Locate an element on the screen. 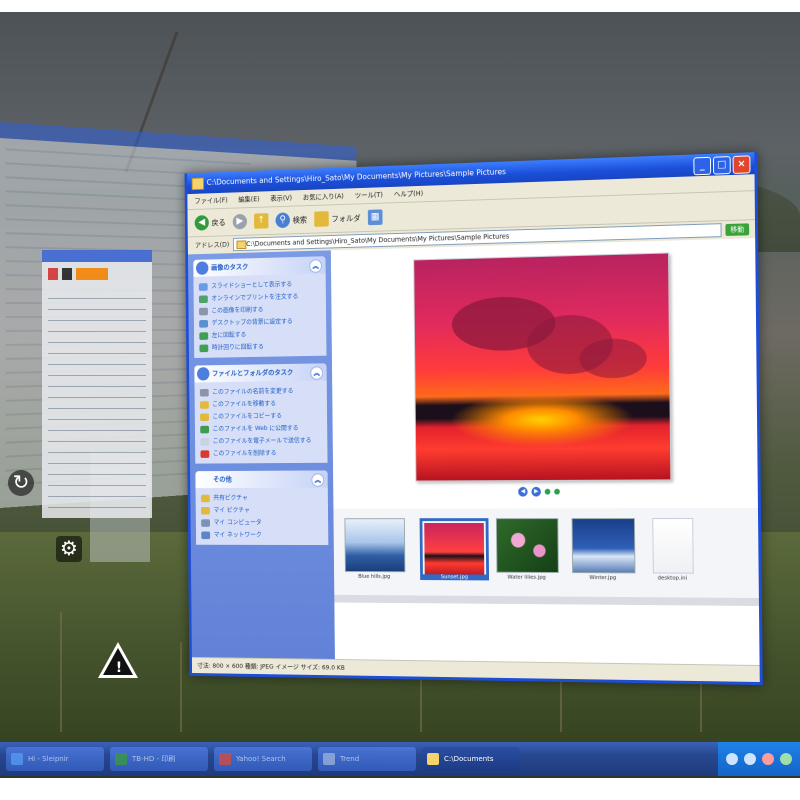  menu-favorites: お気に入り(A) is located at coordinates (323, 197).